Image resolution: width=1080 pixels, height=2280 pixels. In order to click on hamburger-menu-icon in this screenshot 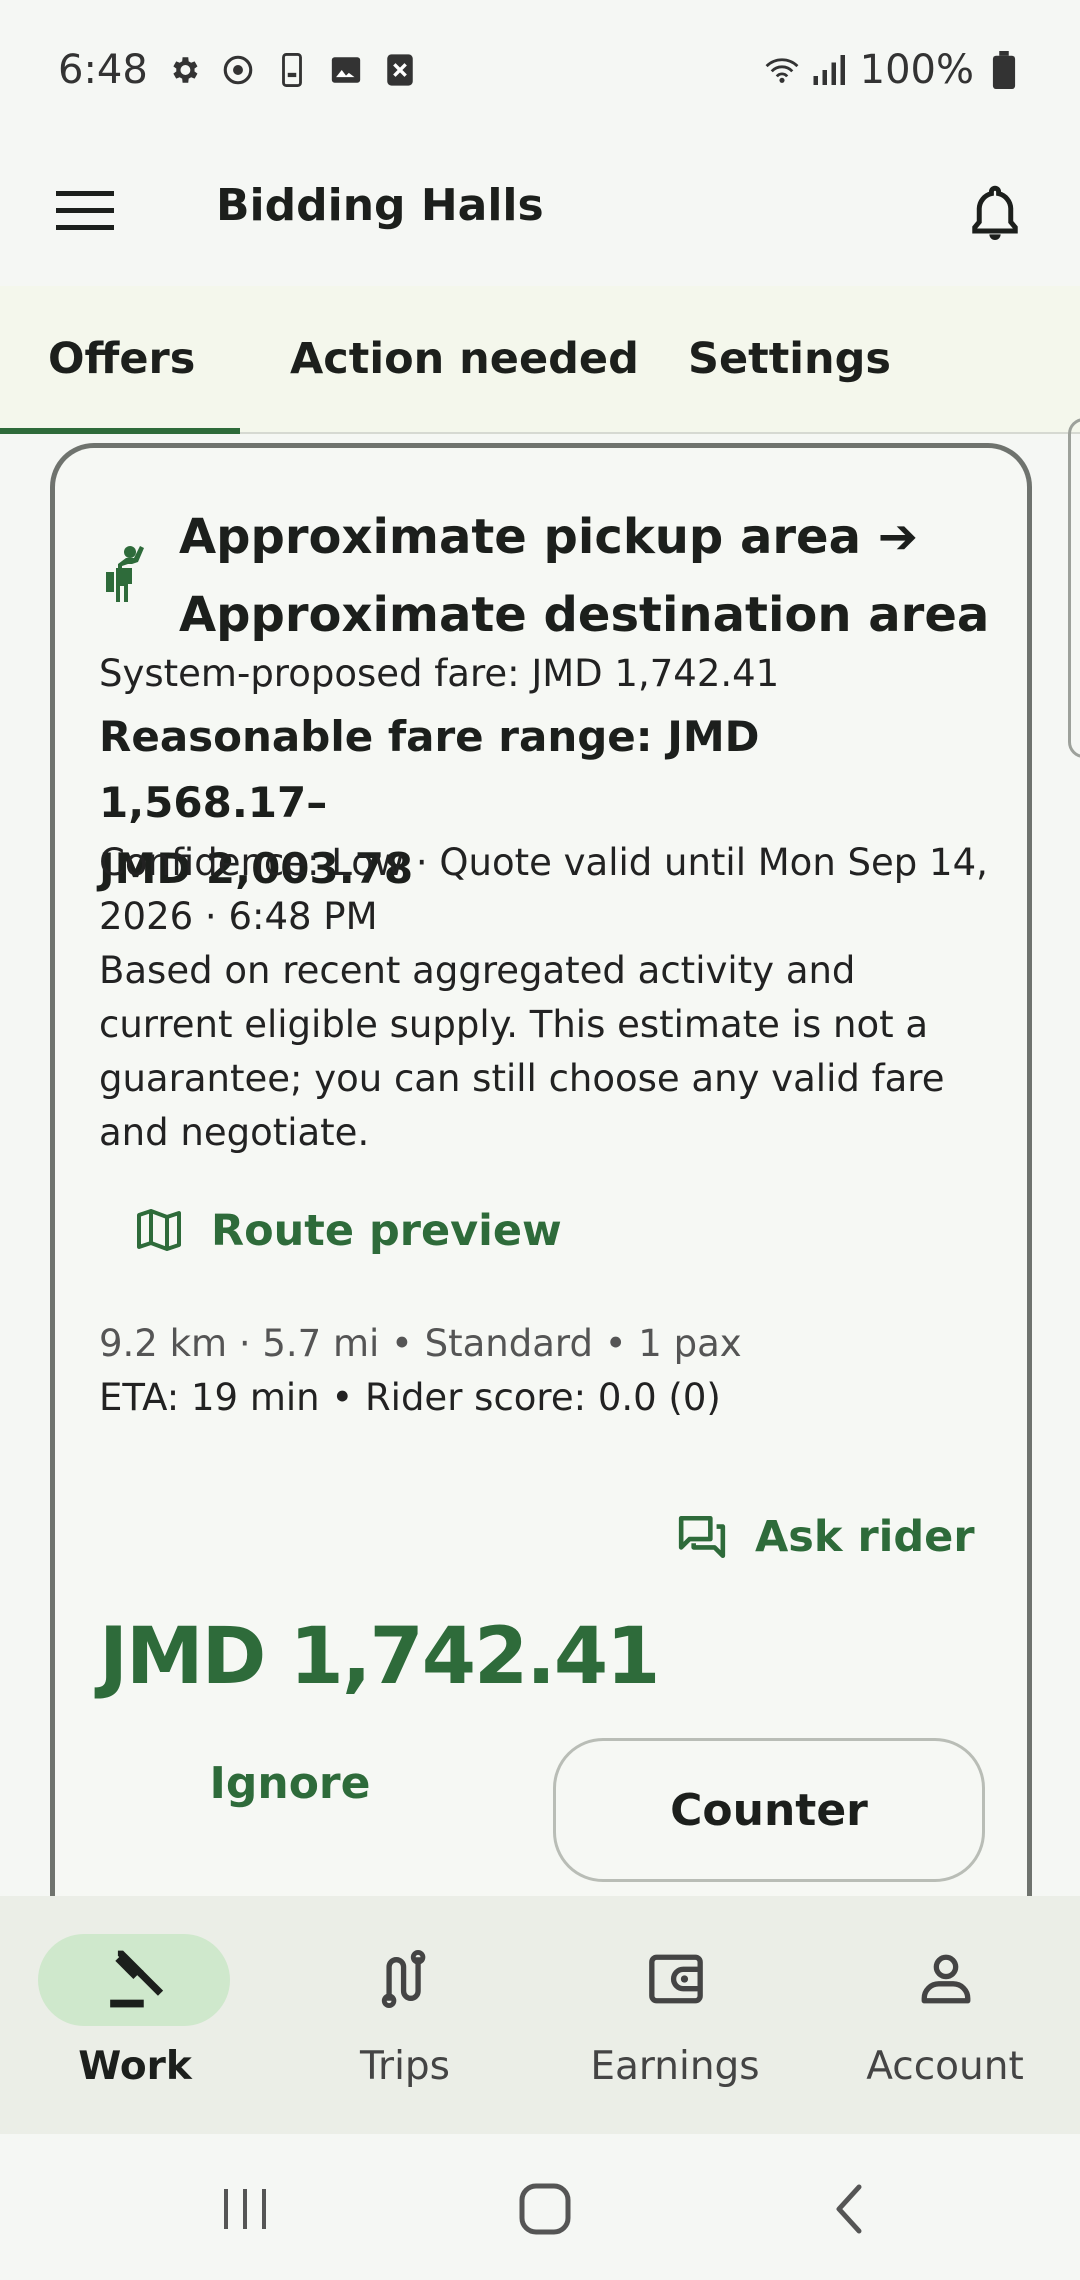, I will do `click(85, 210)`.